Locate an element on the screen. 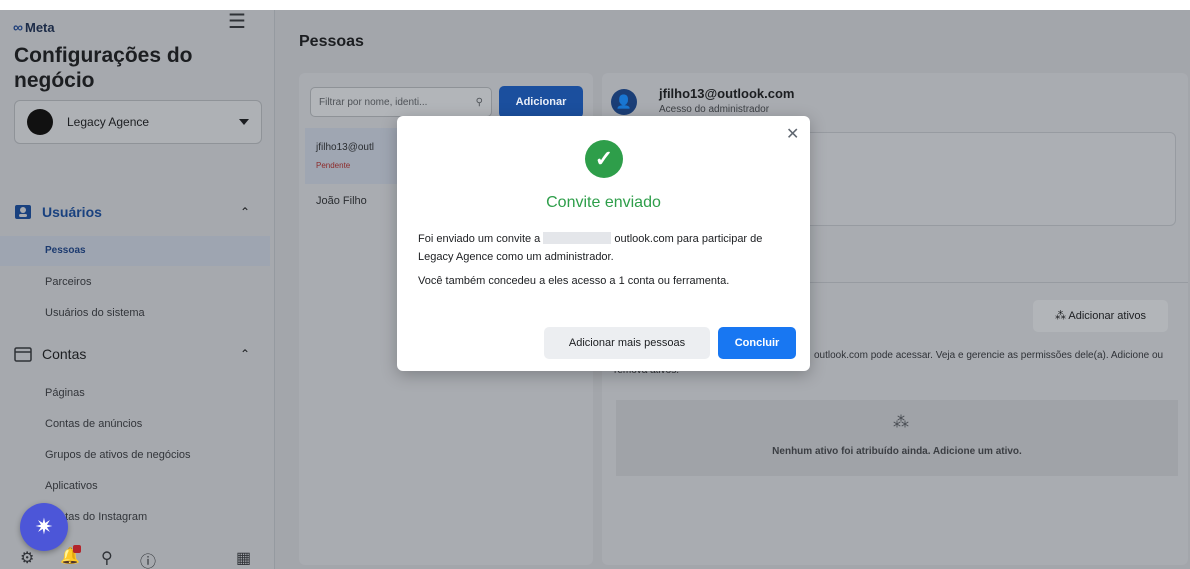 This screenshot has height=569, width=1190. account-avatar is located at coordinates (40, 122).